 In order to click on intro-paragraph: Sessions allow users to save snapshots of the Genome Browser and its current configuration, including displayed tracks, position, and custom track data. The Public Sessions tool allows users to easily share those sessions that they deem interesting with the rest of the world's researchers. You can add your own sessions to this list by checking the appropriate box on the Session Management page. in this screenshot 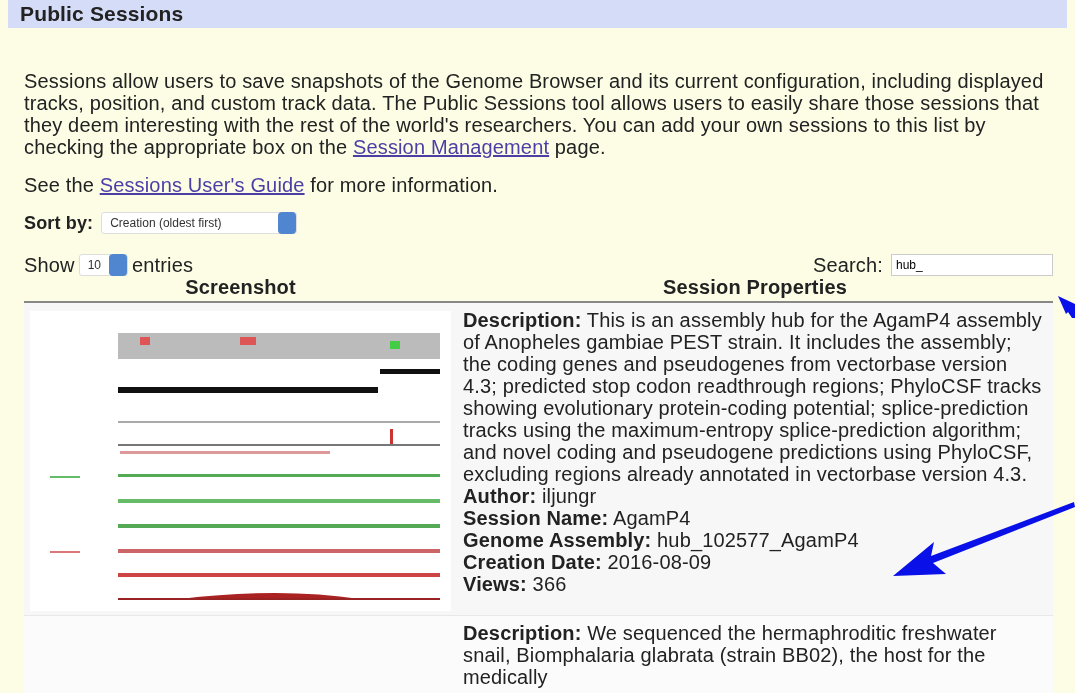, I will do `click(534, 114)`.